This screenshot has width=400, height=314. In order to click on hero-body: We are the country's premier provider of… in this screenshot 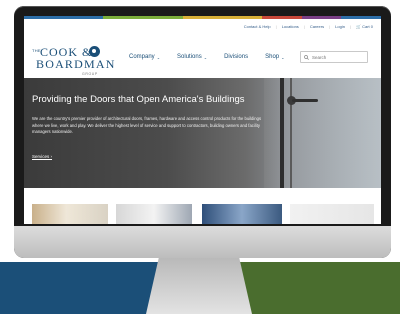, I will do `click(147, 125)`.